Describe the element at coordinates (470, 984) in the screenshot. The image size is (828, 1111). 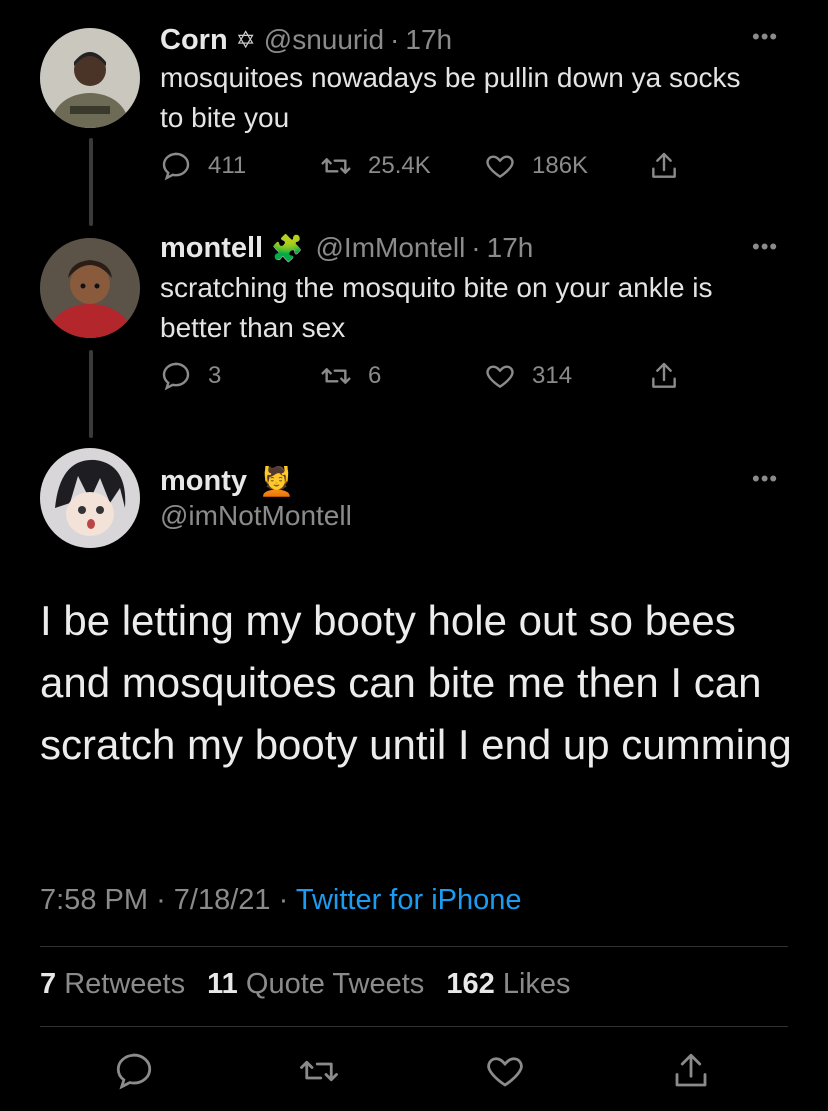
I see `likes-count: 162` at that location.